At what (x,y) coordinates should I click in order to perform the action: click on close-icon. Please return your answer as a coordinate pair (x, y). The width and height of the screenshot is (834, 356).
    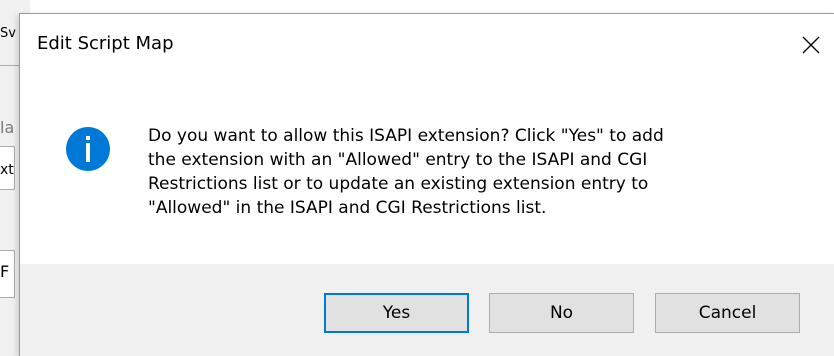
    Looking at the image, I should click on (811, 45).